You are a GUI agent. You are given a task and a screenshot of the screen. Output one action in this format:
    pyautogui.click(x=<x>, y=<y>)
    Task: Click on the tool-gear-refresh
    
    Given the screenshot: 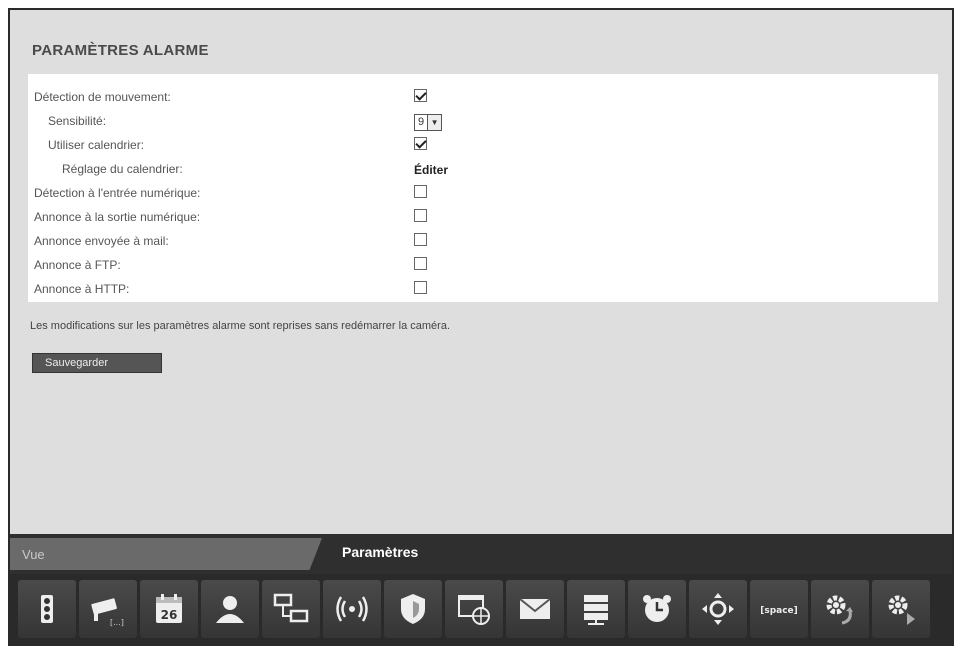 What is the action you would take?
    pyautogui.click(x=840, y=609)
    